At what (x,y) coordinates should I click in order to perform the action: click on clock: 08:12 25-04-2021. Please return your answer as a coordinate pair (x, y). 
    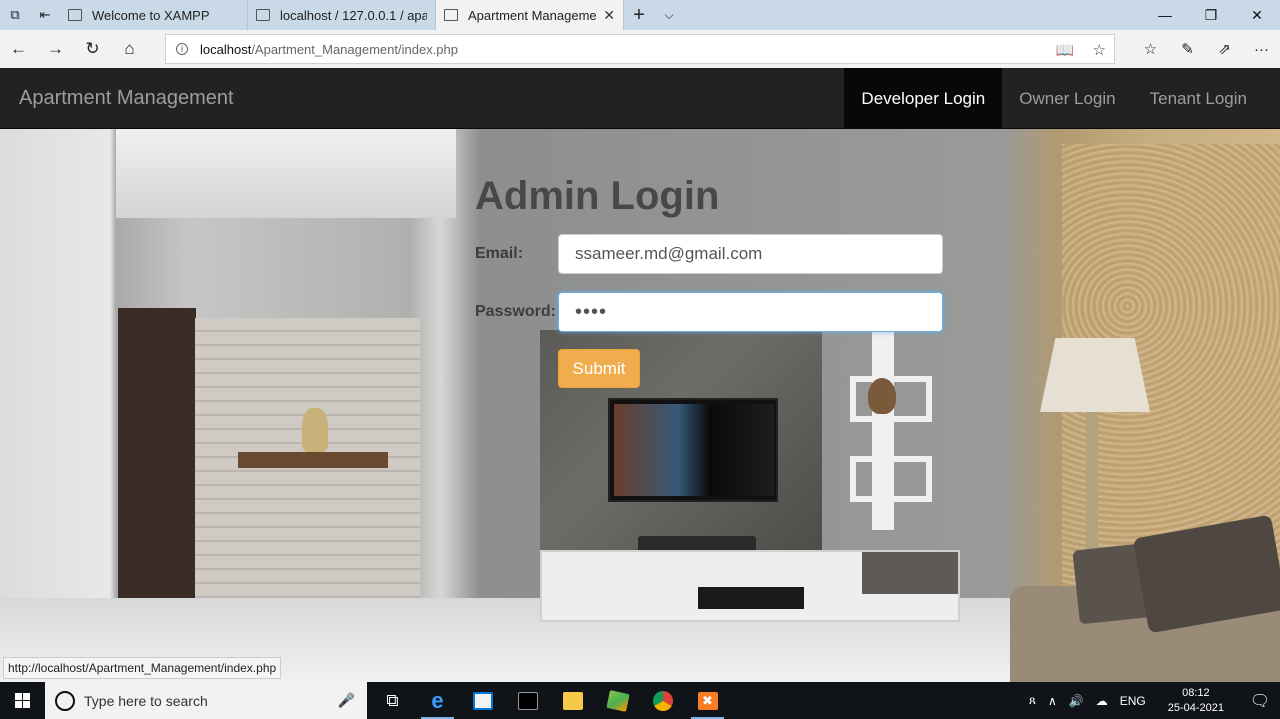
    Looking at the image, I should click on (1196, 701).